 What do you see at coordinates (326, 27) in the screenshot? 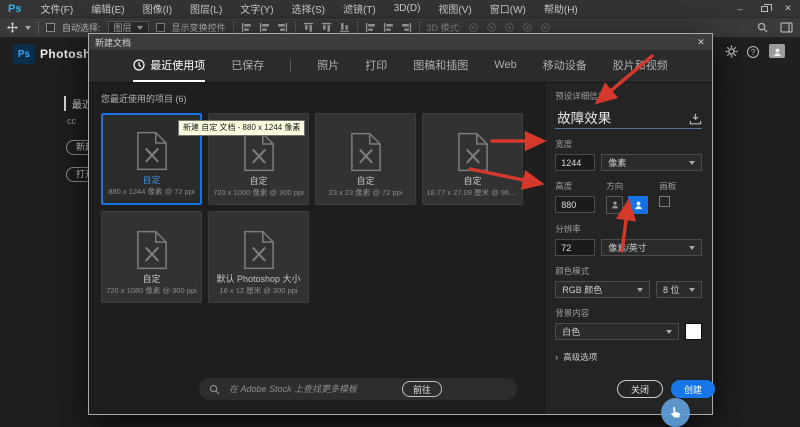
I see `align-middle-icon` at bounding box center [326, 27].